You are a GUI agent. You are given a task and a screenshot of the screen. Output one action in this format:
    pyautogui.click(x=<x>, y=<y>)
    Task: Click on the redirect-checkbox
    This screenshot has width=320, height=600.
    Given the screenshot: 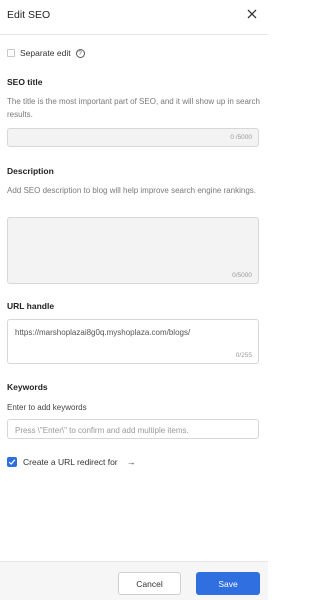 What is the action you would take?
    pyautogui.click(x=12, y=462)
    